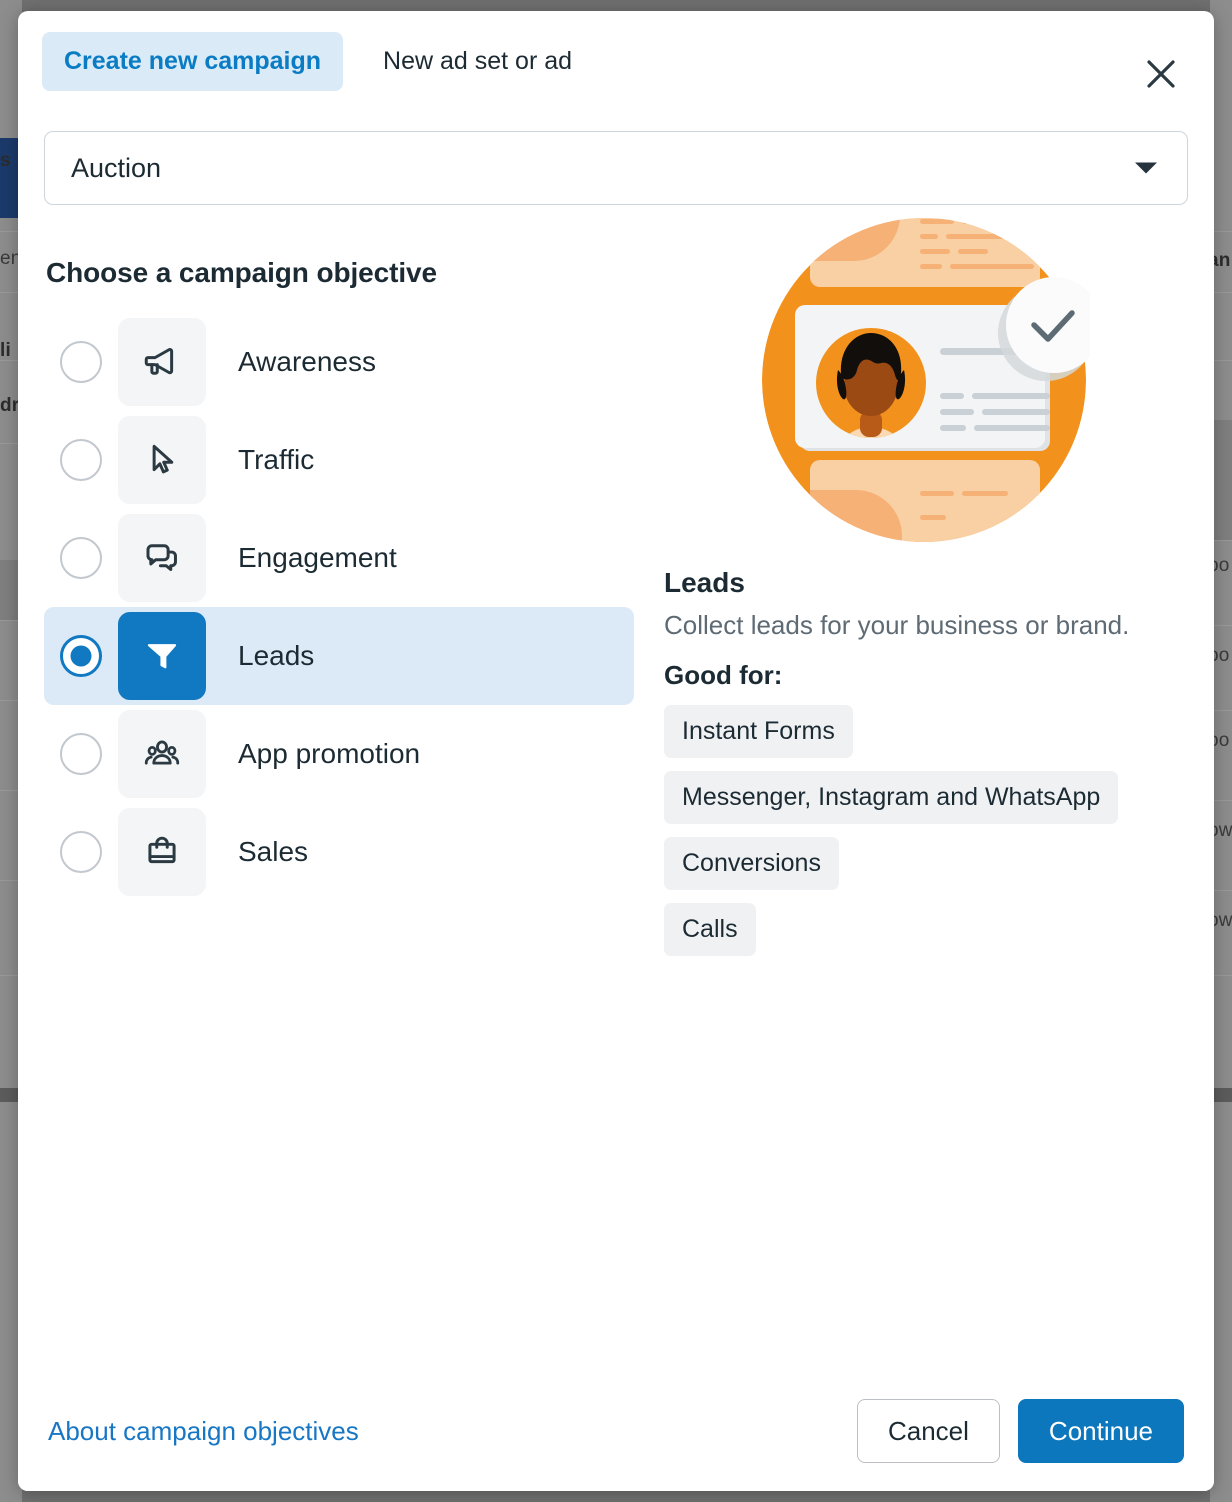  Describe the element at coordinates (81, 460) in the screenshot. I see `radio-traffic` at that location.